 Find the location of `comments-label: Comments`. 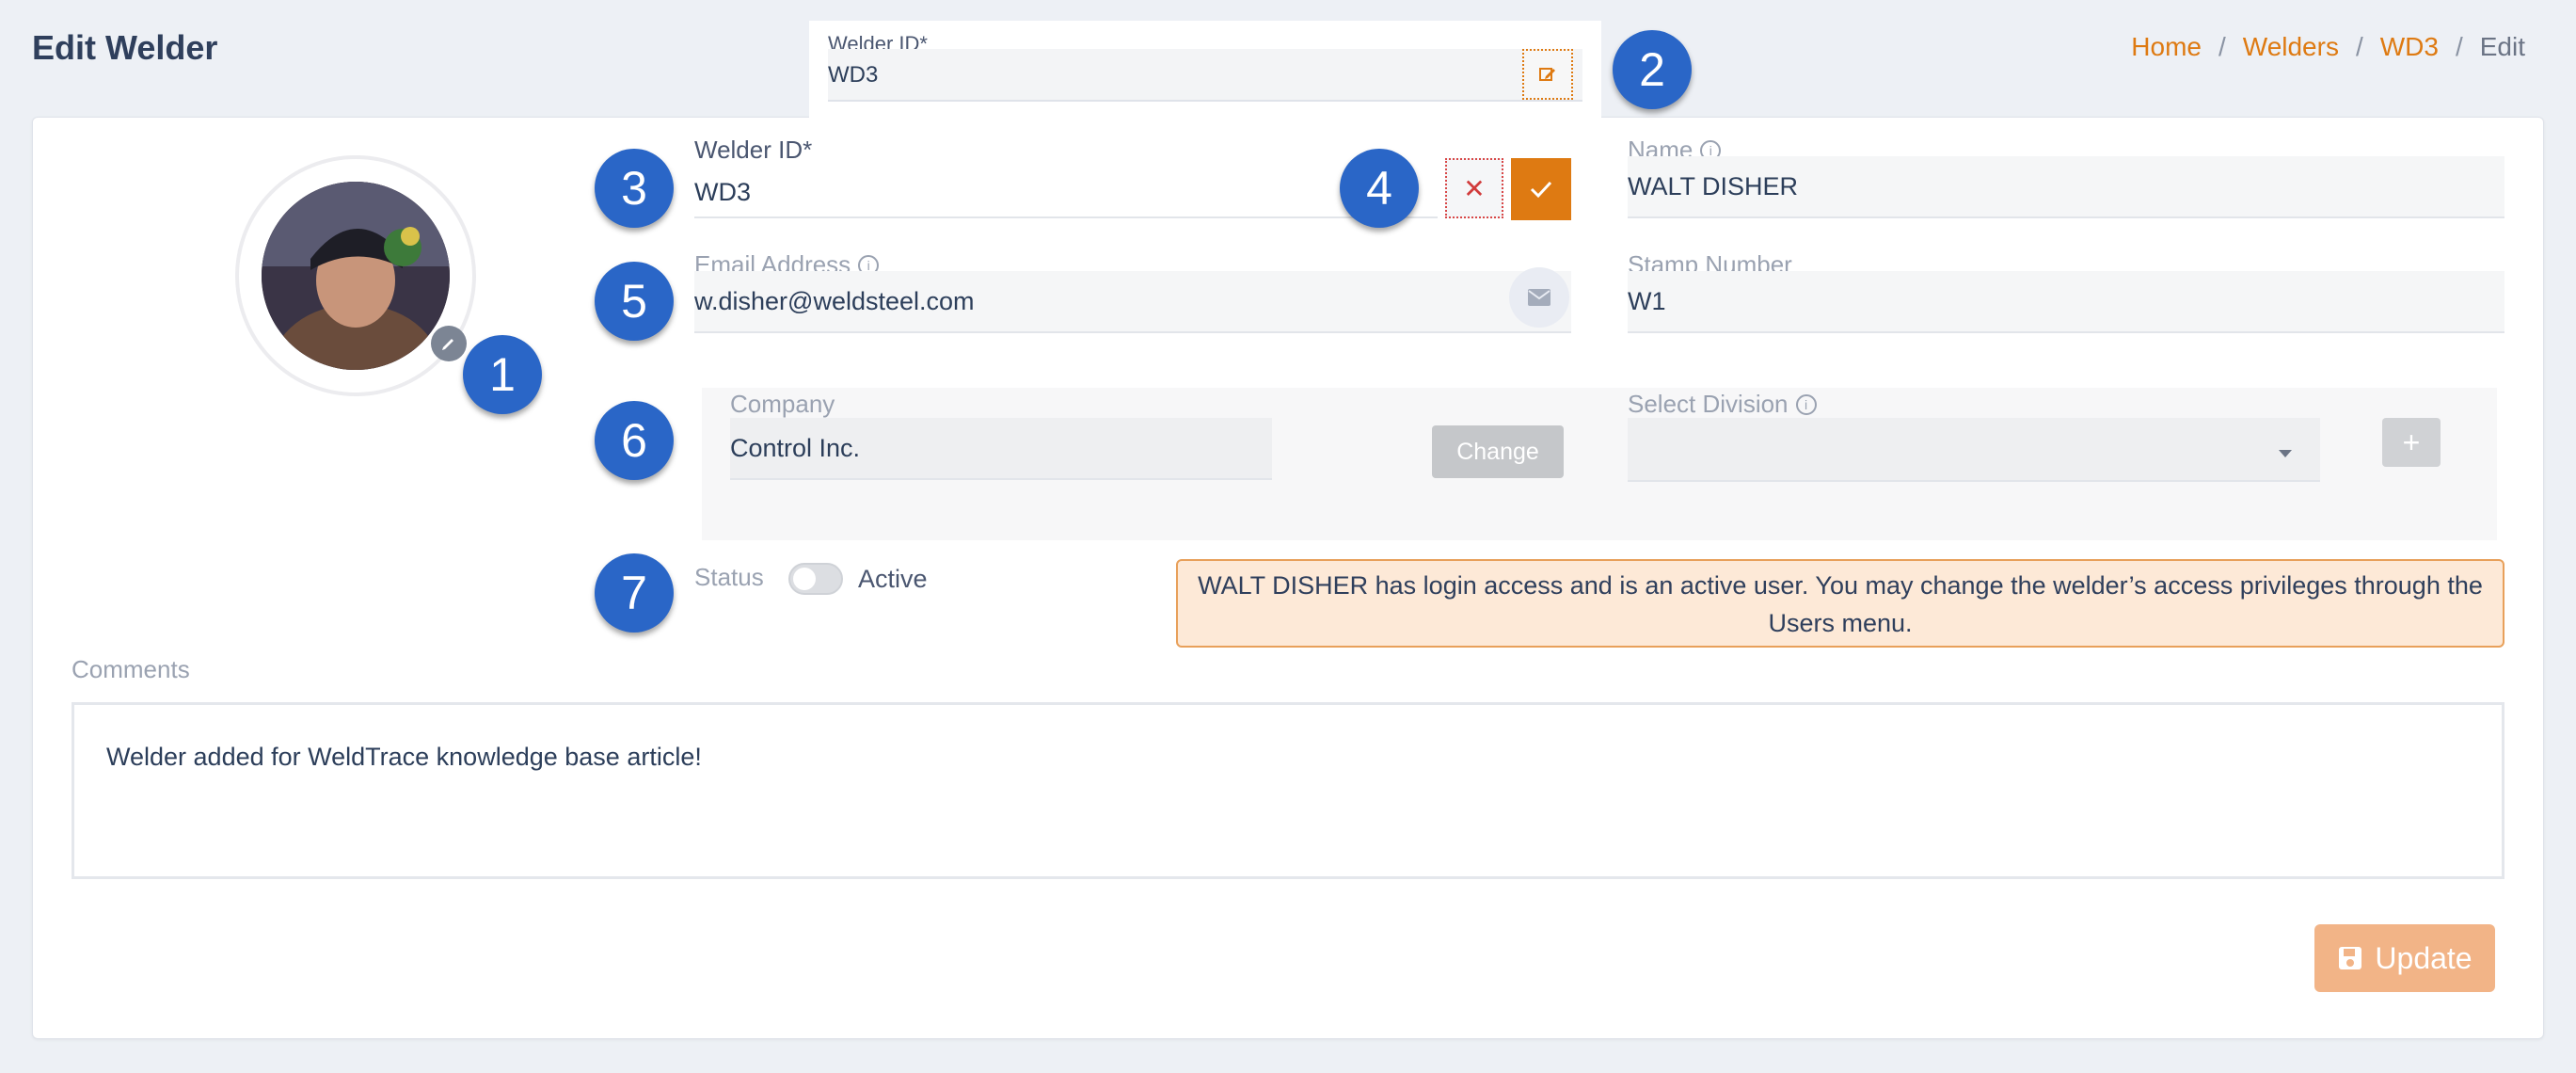

comments-label: Comments is located at coordinates (131, 669).